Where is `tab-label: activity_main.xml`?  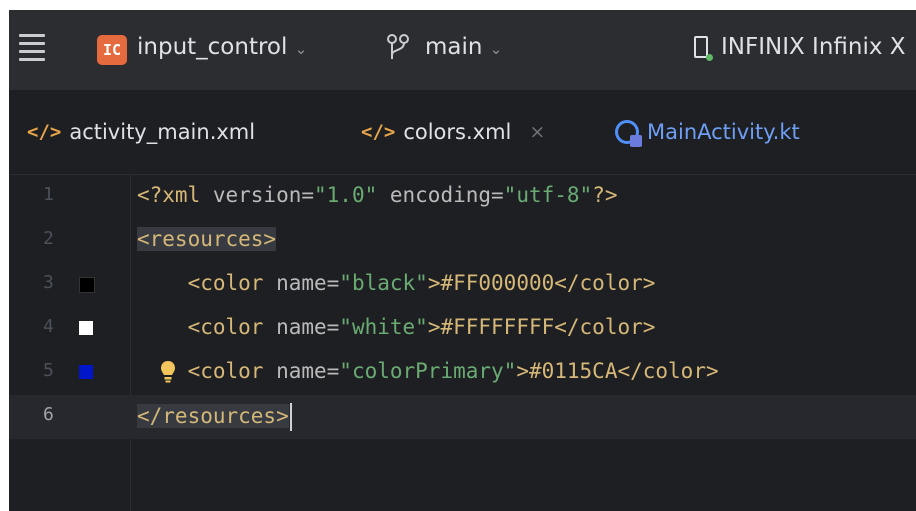
tab-label: activity_main.xml is located at coordinates (162, 132).